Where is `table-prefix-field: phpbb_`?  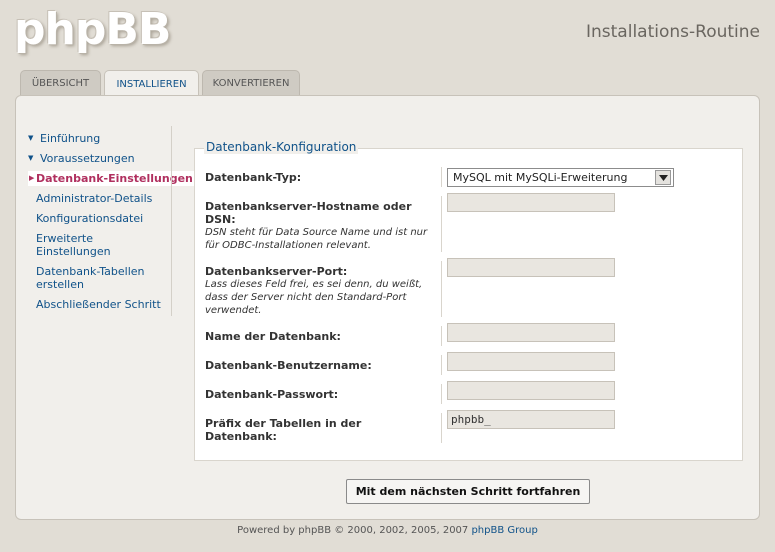 table-prefix-field: phpbb_ is located at coordinates (531, 419).